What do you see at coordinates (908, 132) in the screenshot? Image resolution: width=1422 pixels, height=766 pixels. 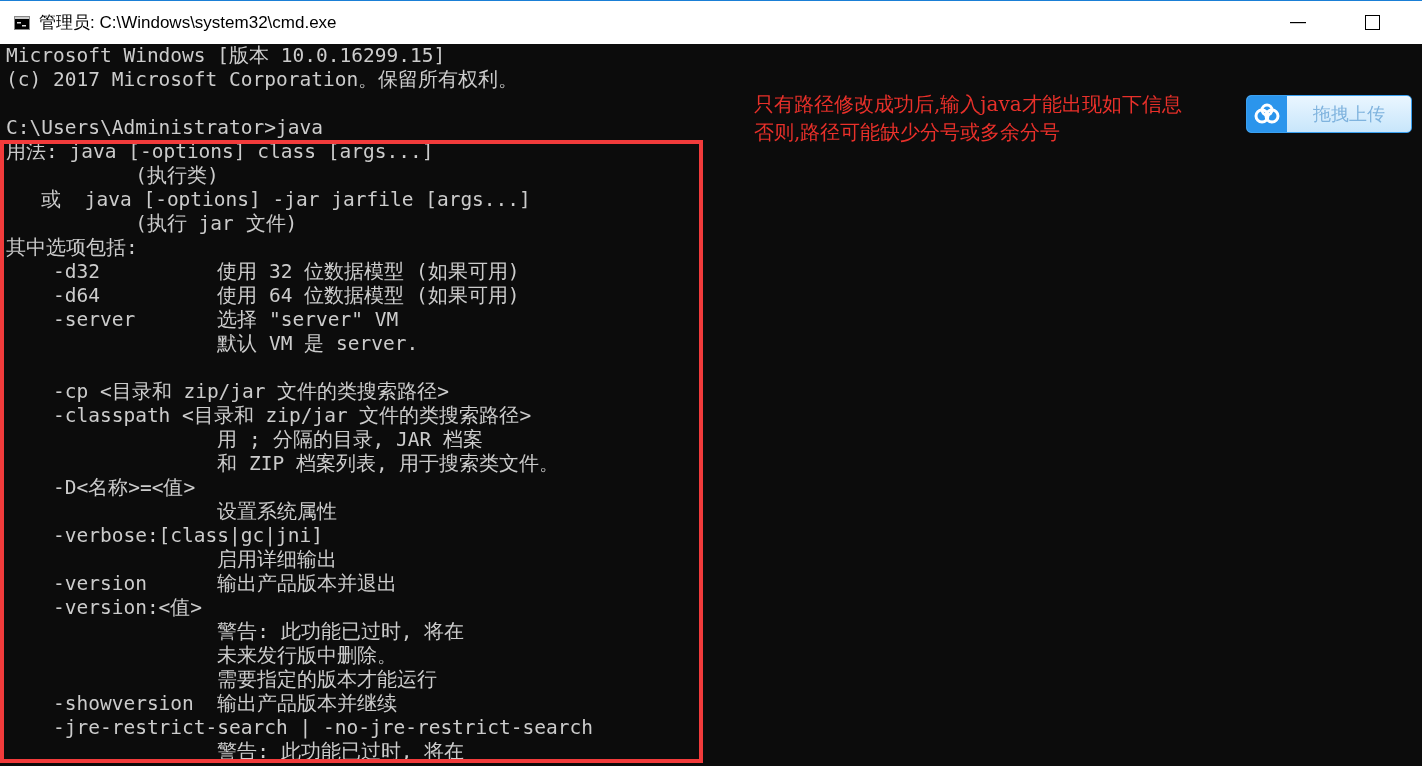 I see `annotation-text: 否则,路径可能缺少分号或多余分号` at bounding box center [908, 132].